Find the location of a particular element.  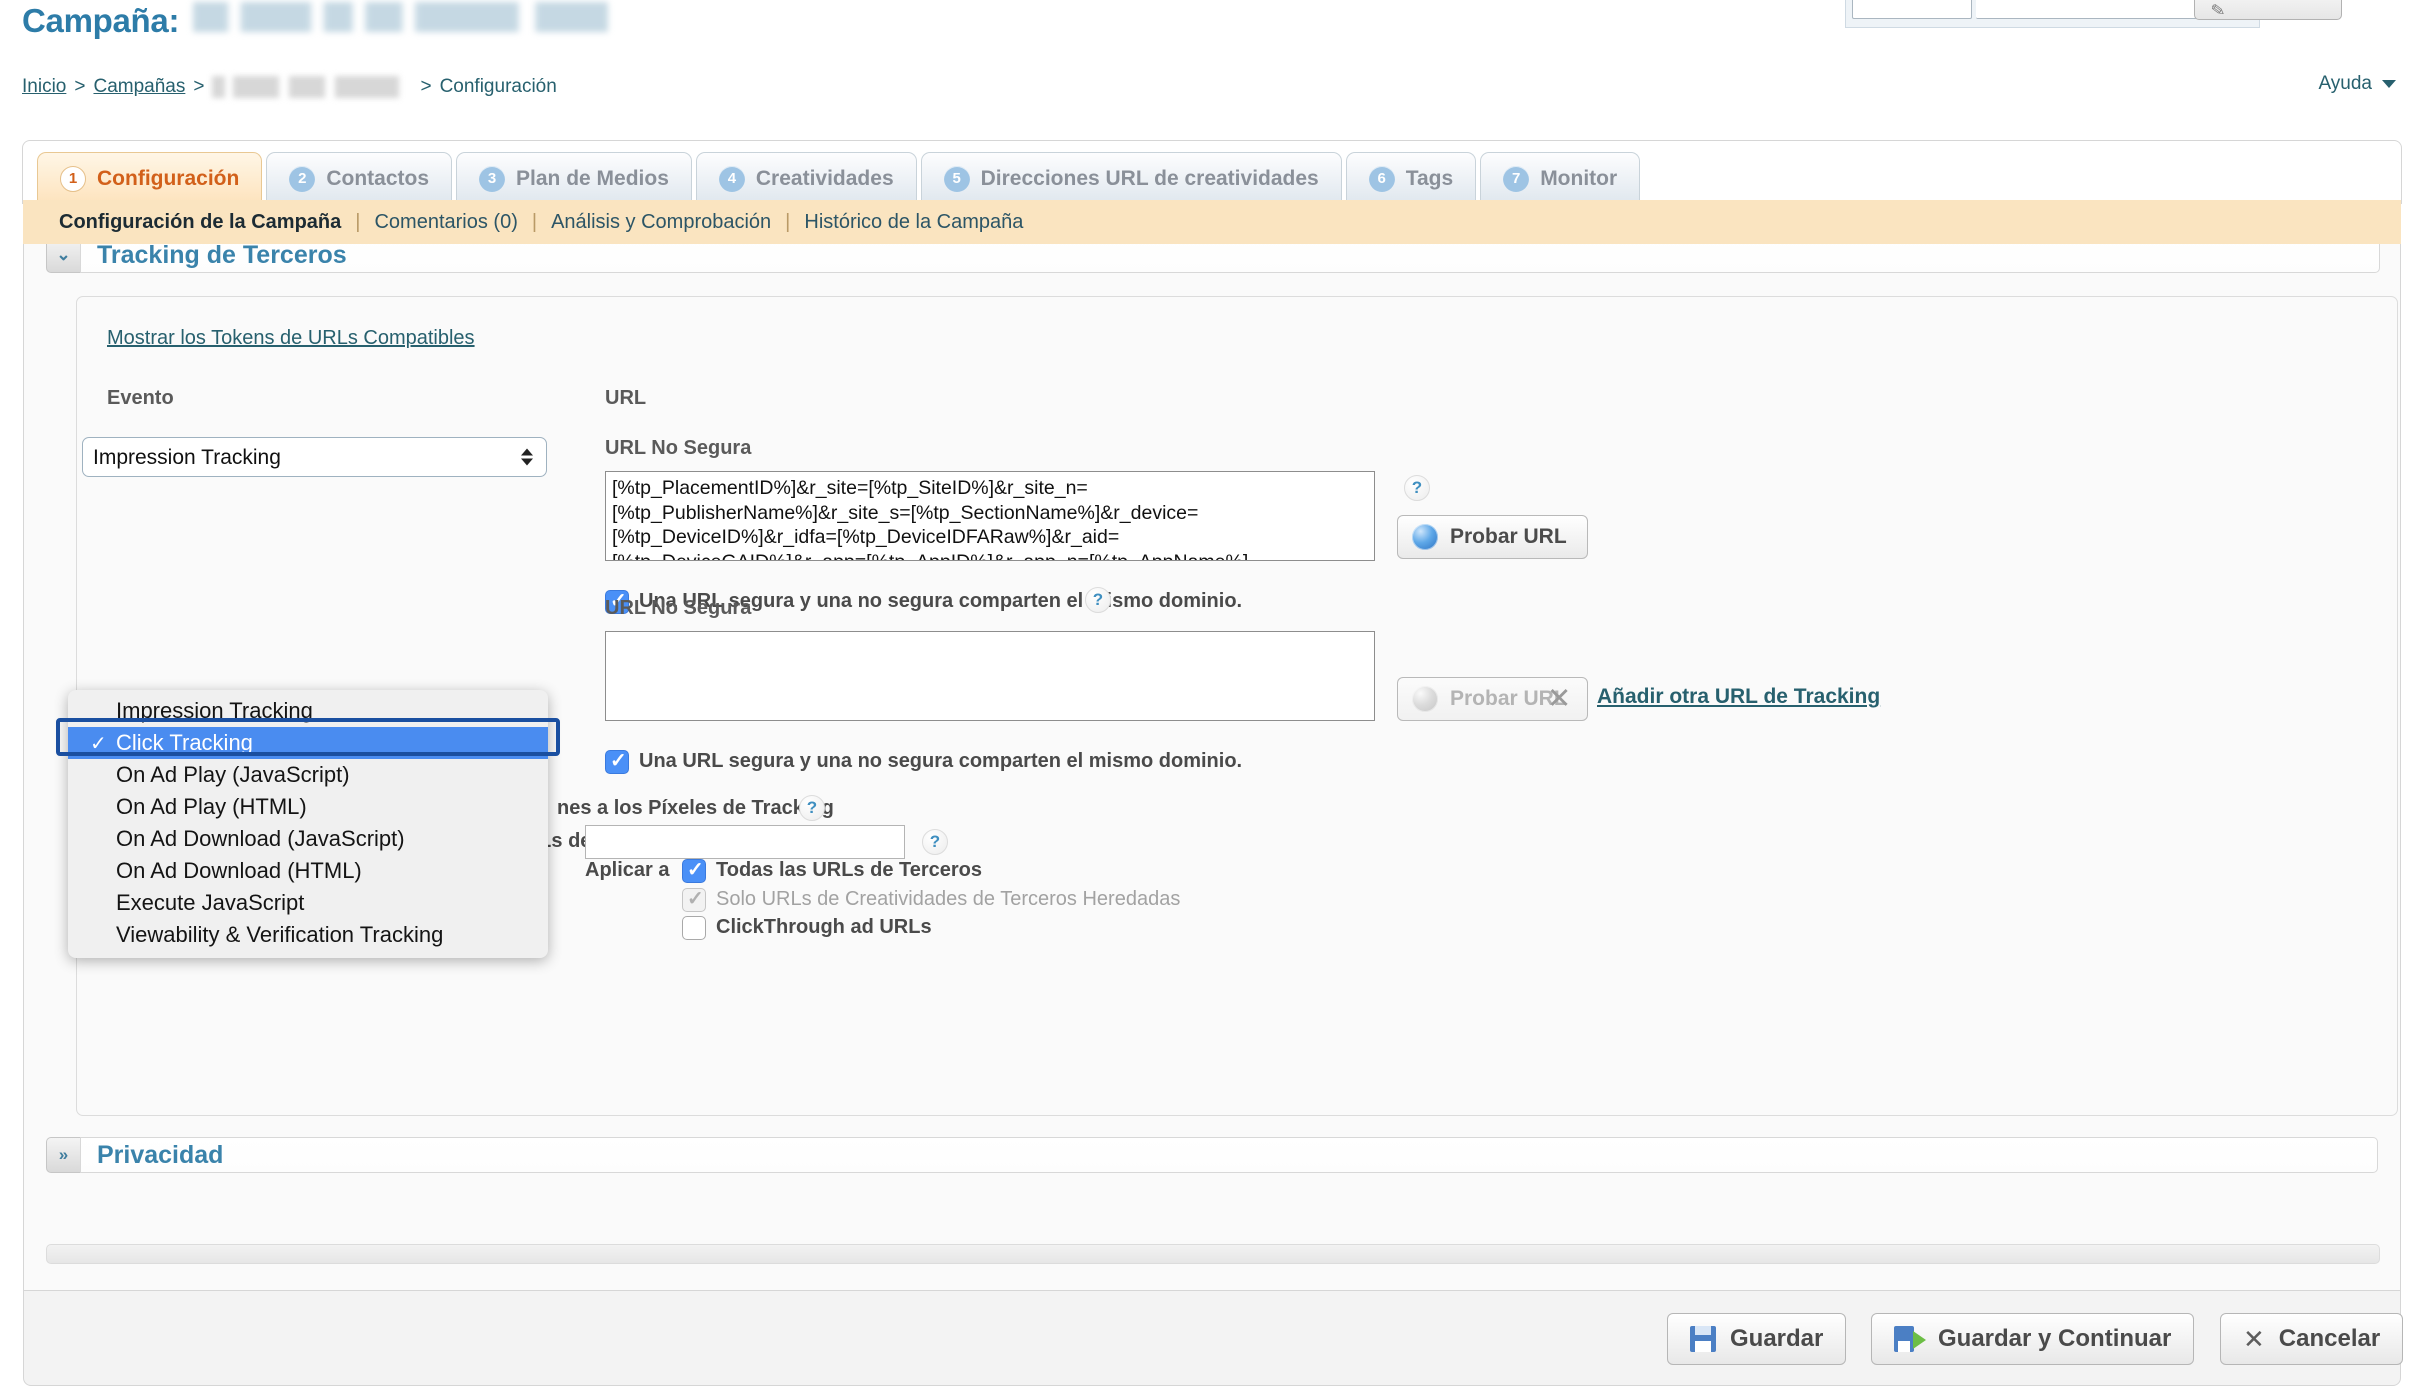

subnav-item-comentarios: Comentarios (0) is located at coordinates (445, 222).